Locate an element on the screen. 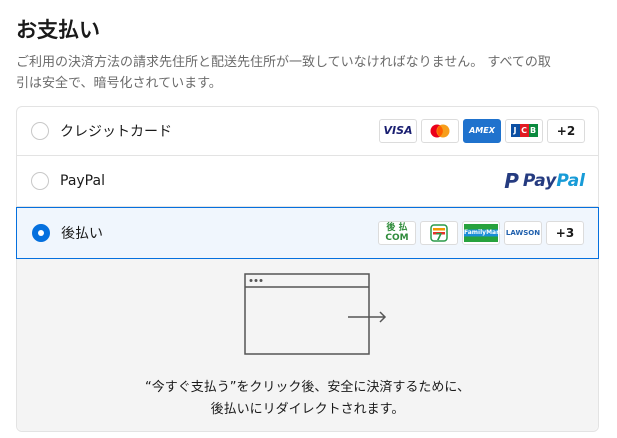 Image resolution: width=617 pixels, height=438 pixels. payment-option-credit-card: クレジットカード VISA AMEX JCB +2 is located at coordinates (307, 131).